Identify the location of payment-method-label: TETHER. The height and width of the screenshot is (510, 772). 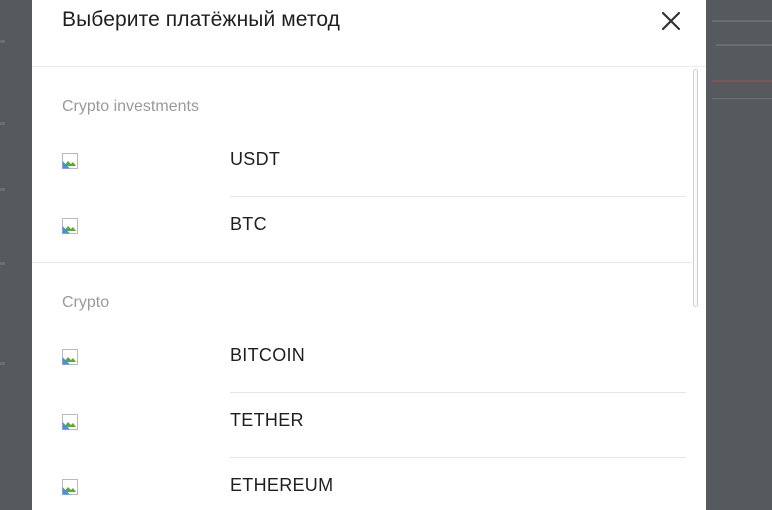
(267, 420).